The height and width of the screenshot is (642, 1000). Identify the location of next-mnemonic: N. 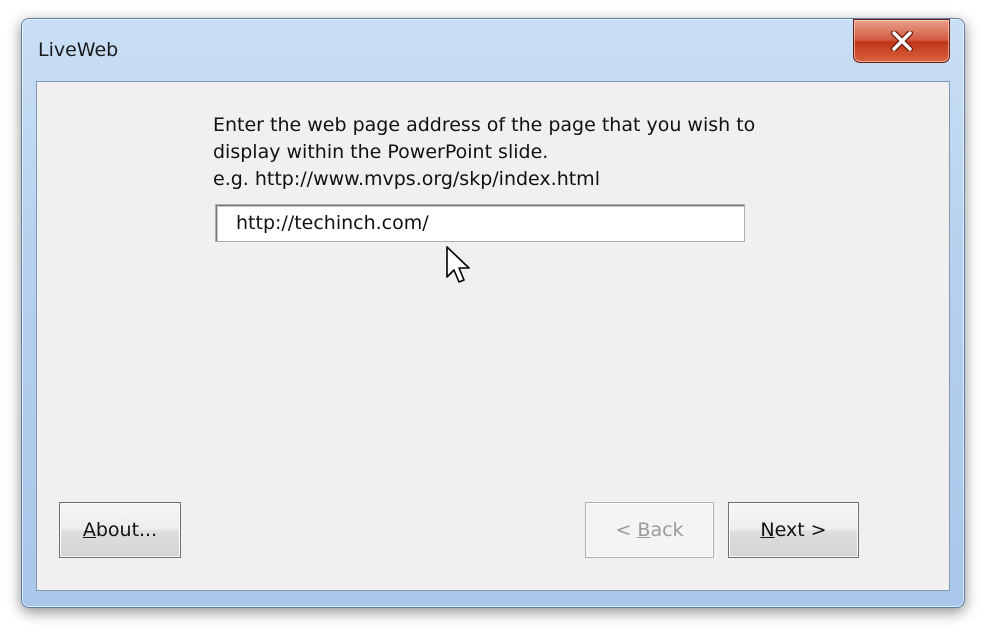
(767, 530).